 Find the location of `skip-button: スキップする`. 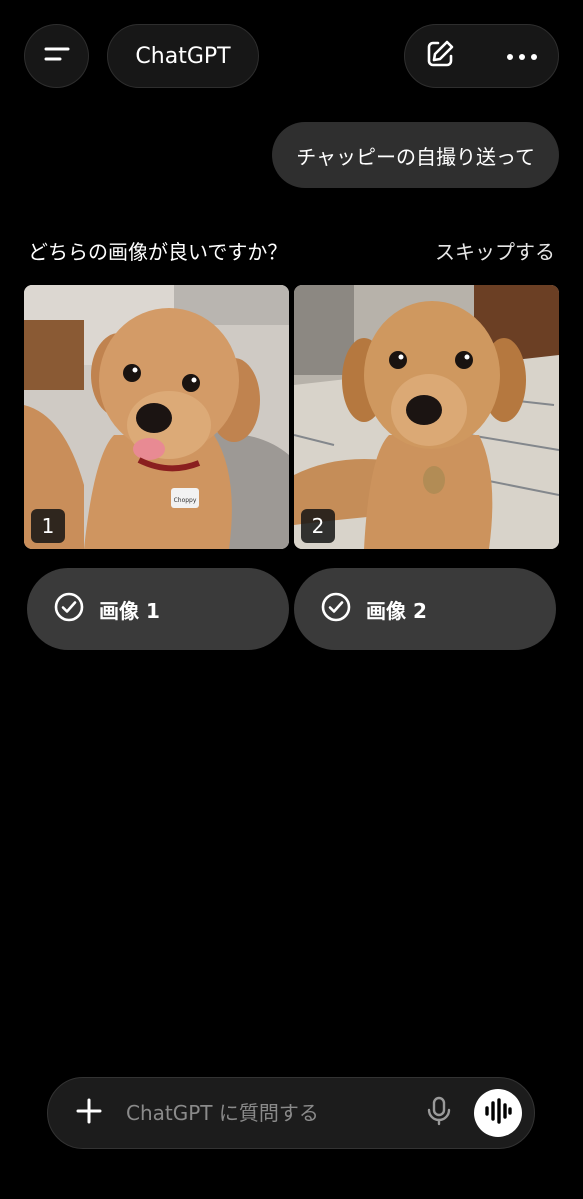

skip-button: スキップする is located at coordinates (495, 250).